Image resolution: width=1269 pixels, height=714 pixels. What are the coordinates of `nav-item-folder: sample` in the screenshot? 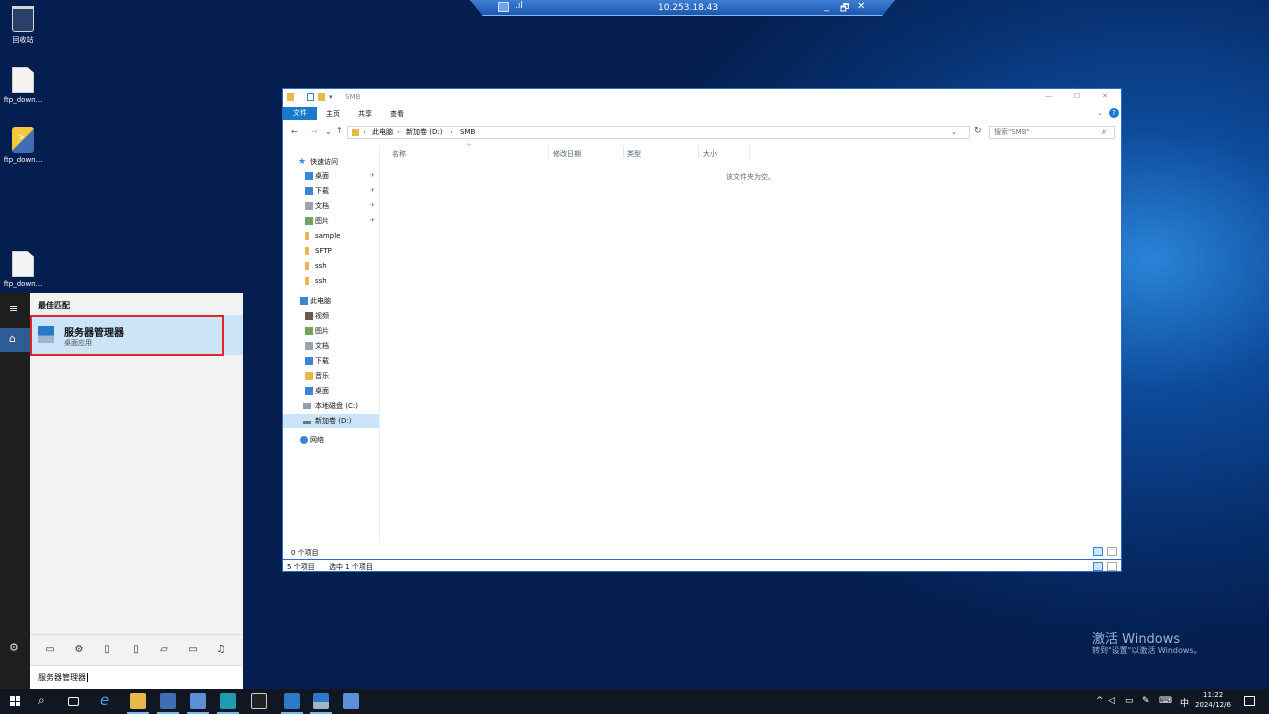 It's located at (331, 236).